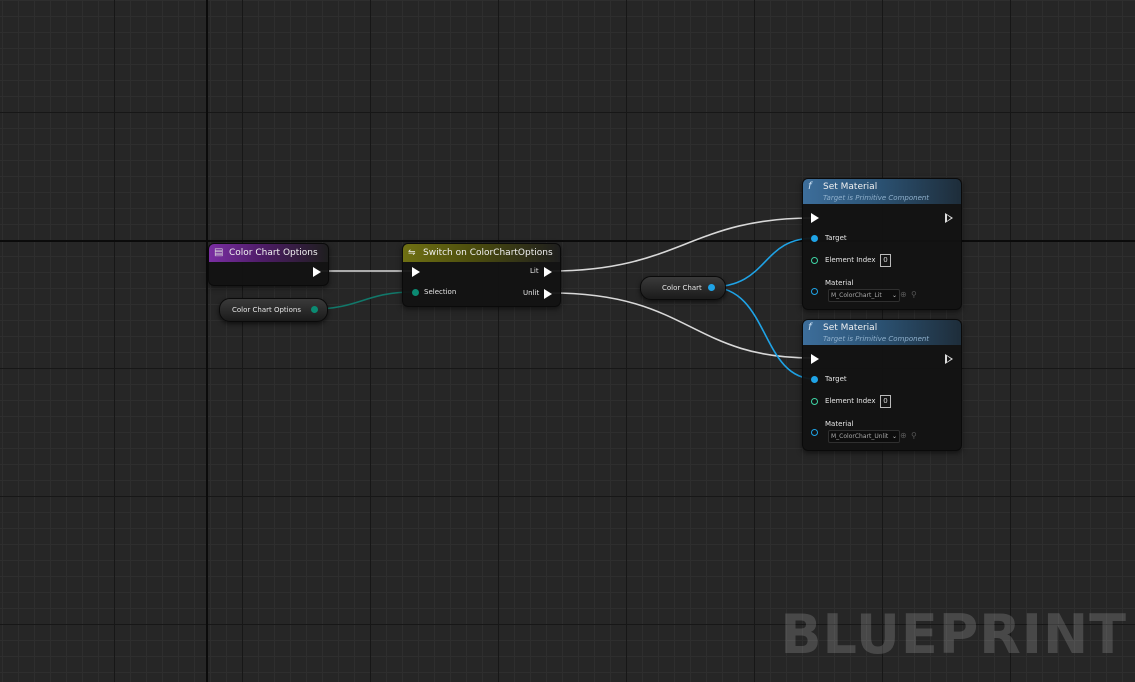 The image size is (1135, 682). What do you see at coordinates (416, 272) in the screenshot?
I see `exec-input-pin` at bounding box center [416, 272].